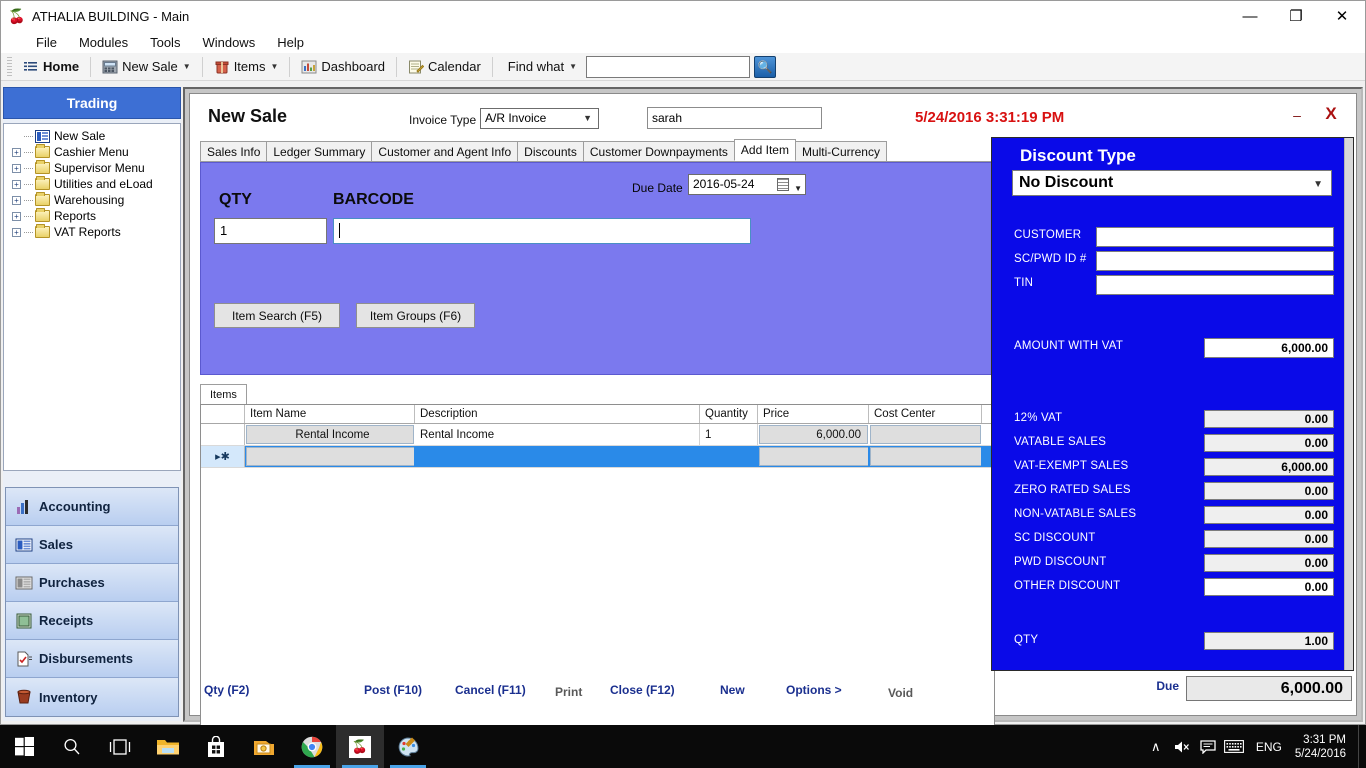  I want to click on cell-quantity: 1, so click(729, 434).